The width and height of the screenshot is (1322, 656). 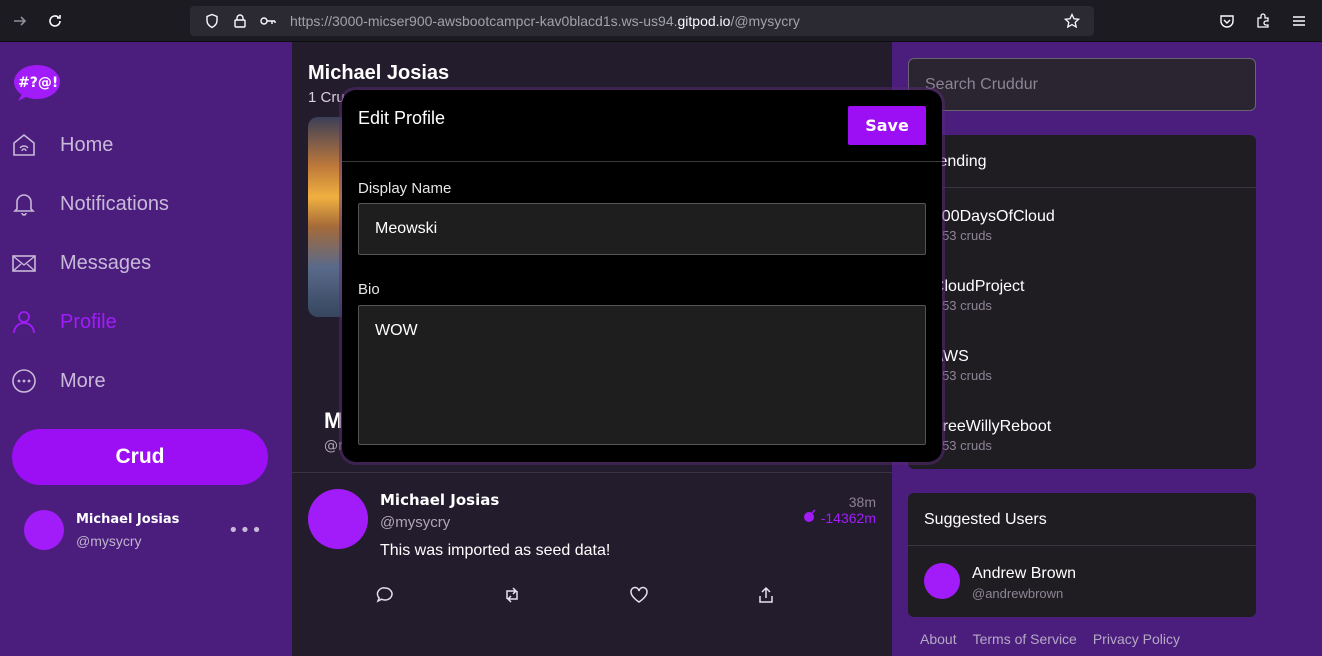 What do you see at coordinates (495, 550) in the screenshot?
I see `post-body: This was imported as seed data!` at bounding box center [495, 550].